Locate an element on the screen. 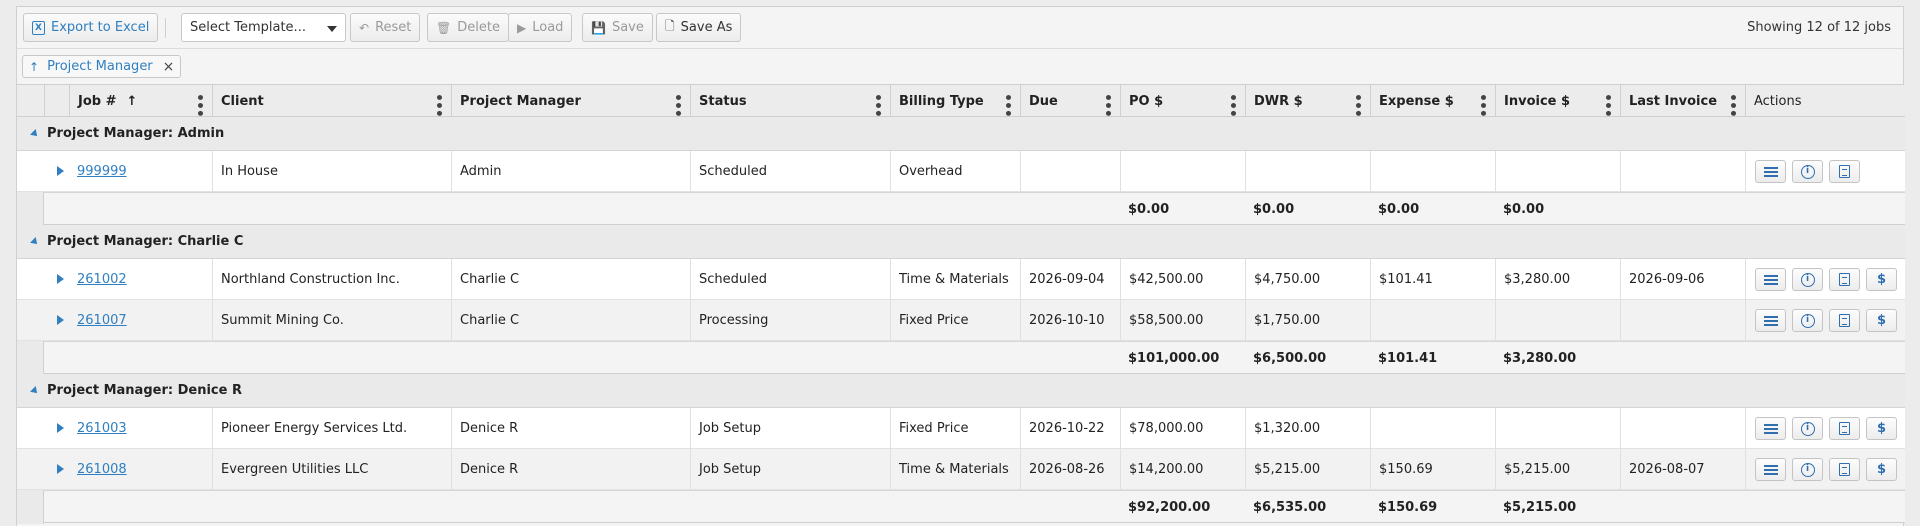 The height and width of the screenshot is (526, 1920). group-chip-project-manager: ↑ Project Manager × is located at coordinates (102, 66).